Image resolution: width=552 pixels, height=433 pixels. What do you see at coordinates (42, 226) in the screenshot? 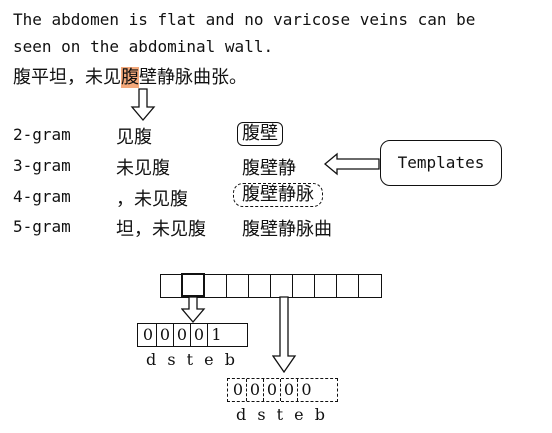
I see `ngram-label-5: 5-gram` at bounding box center [42, 226].